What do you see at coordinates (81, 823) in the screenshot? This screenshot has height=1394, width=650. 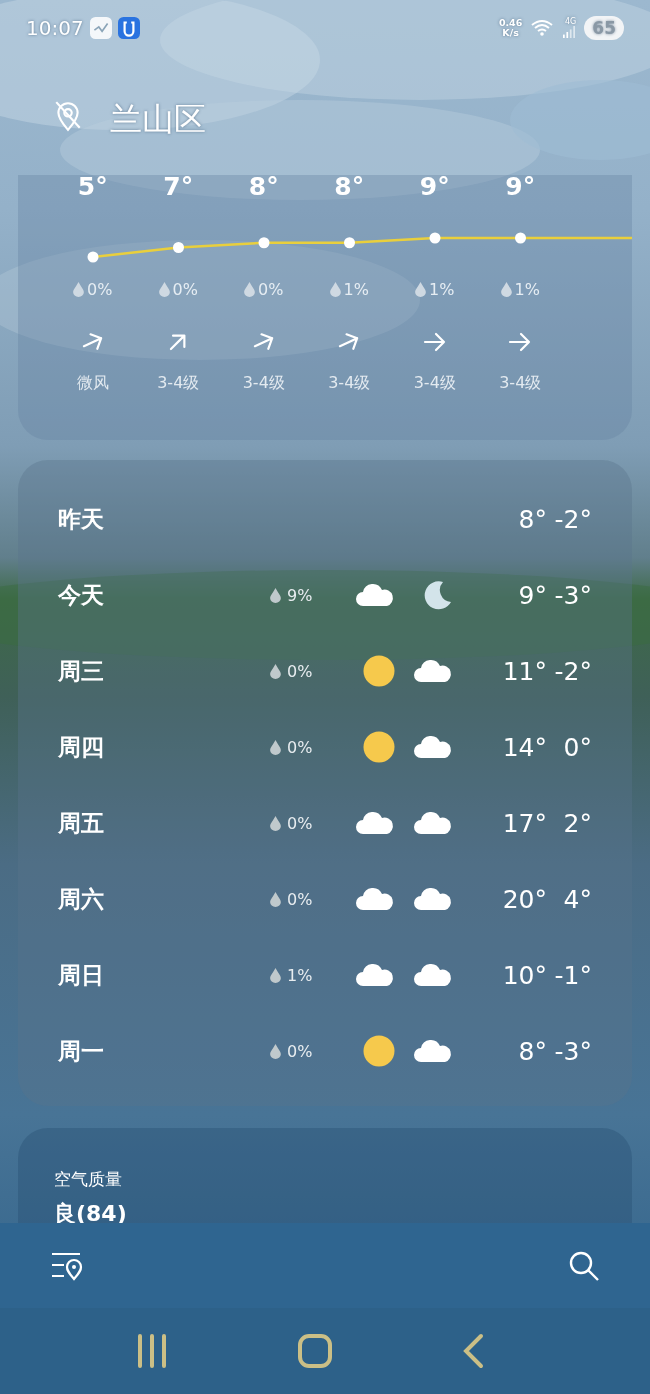 I see `day-label: 周五` at bounding box center [81, 823].